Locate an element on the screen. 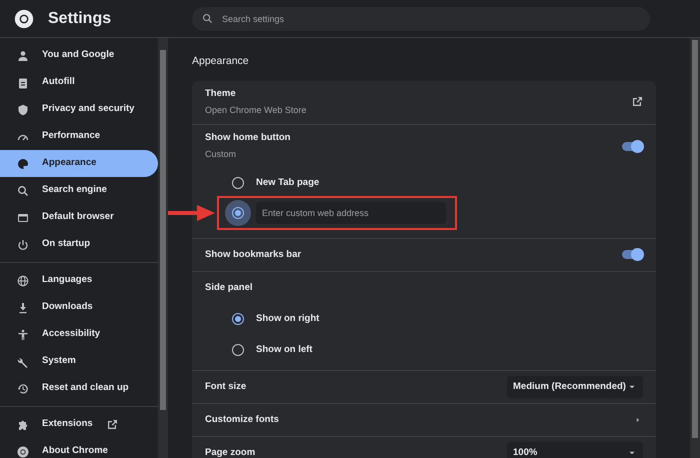 Image resolution: width=700 pixels, height=458 pixels. sidebar-item: About Chrome is located at coordinates (79, 448).